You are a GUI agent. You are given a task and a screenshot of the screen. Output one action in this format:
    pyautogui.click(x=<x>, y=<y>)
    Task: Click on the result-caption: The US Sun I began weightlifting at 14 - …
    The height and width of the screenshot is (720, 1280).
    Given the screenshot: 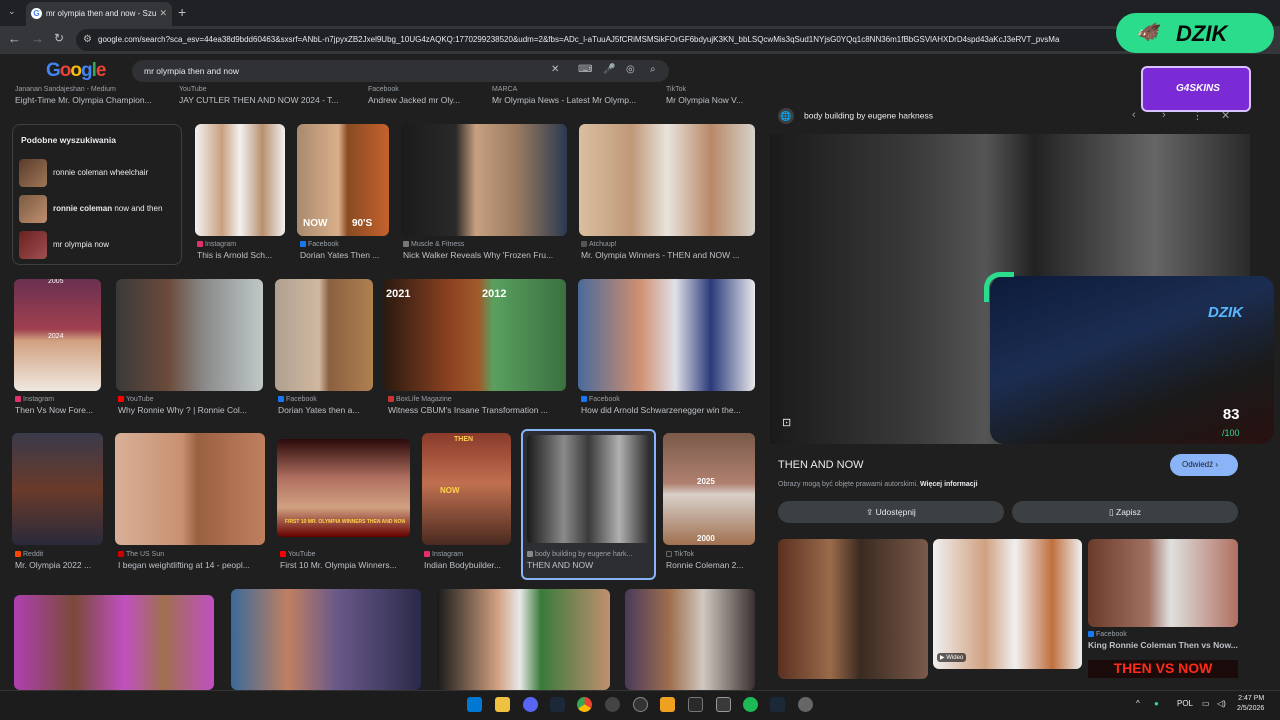 What is the action you would take?
    pyautogui.click(x=192, y=560)
    